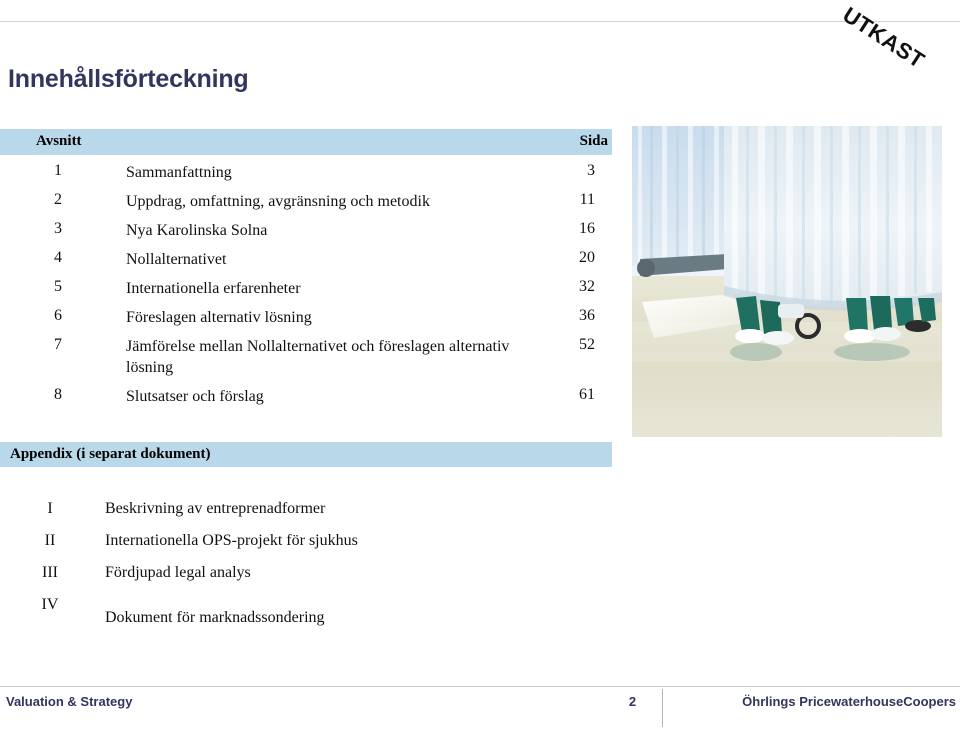  I want to click on toc-row: 3 Nya Karolinska Solna 16, so click(306, 234).